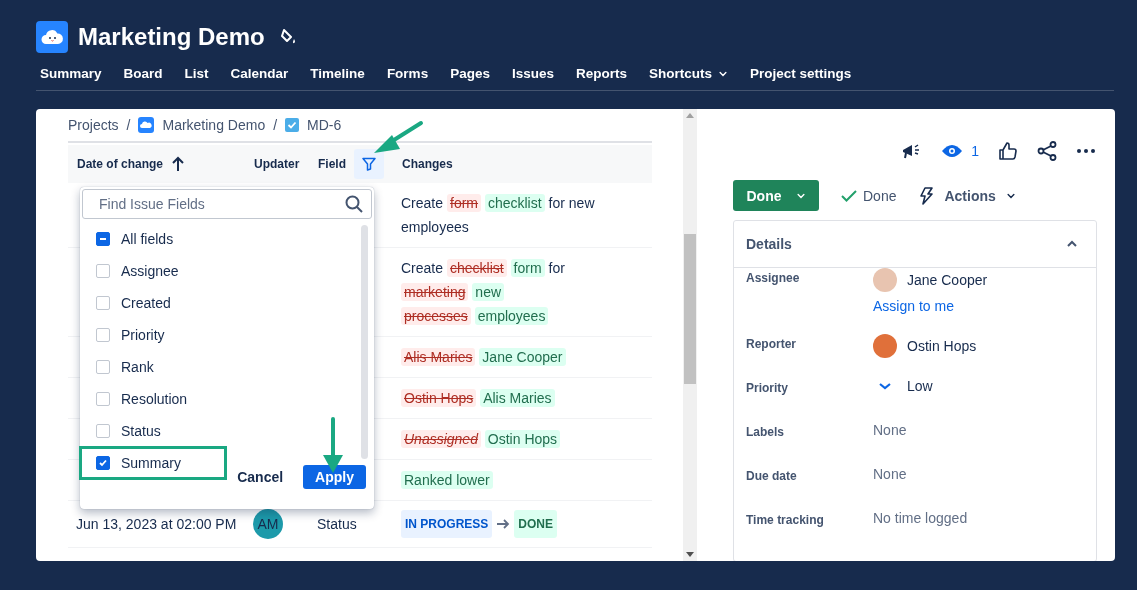 This screenshot has width=1137, height=590. What do you see at coordinates (526, 480) in the screenshot?
I see `change-description: Ranked lower` at bounding box center [526, 480].